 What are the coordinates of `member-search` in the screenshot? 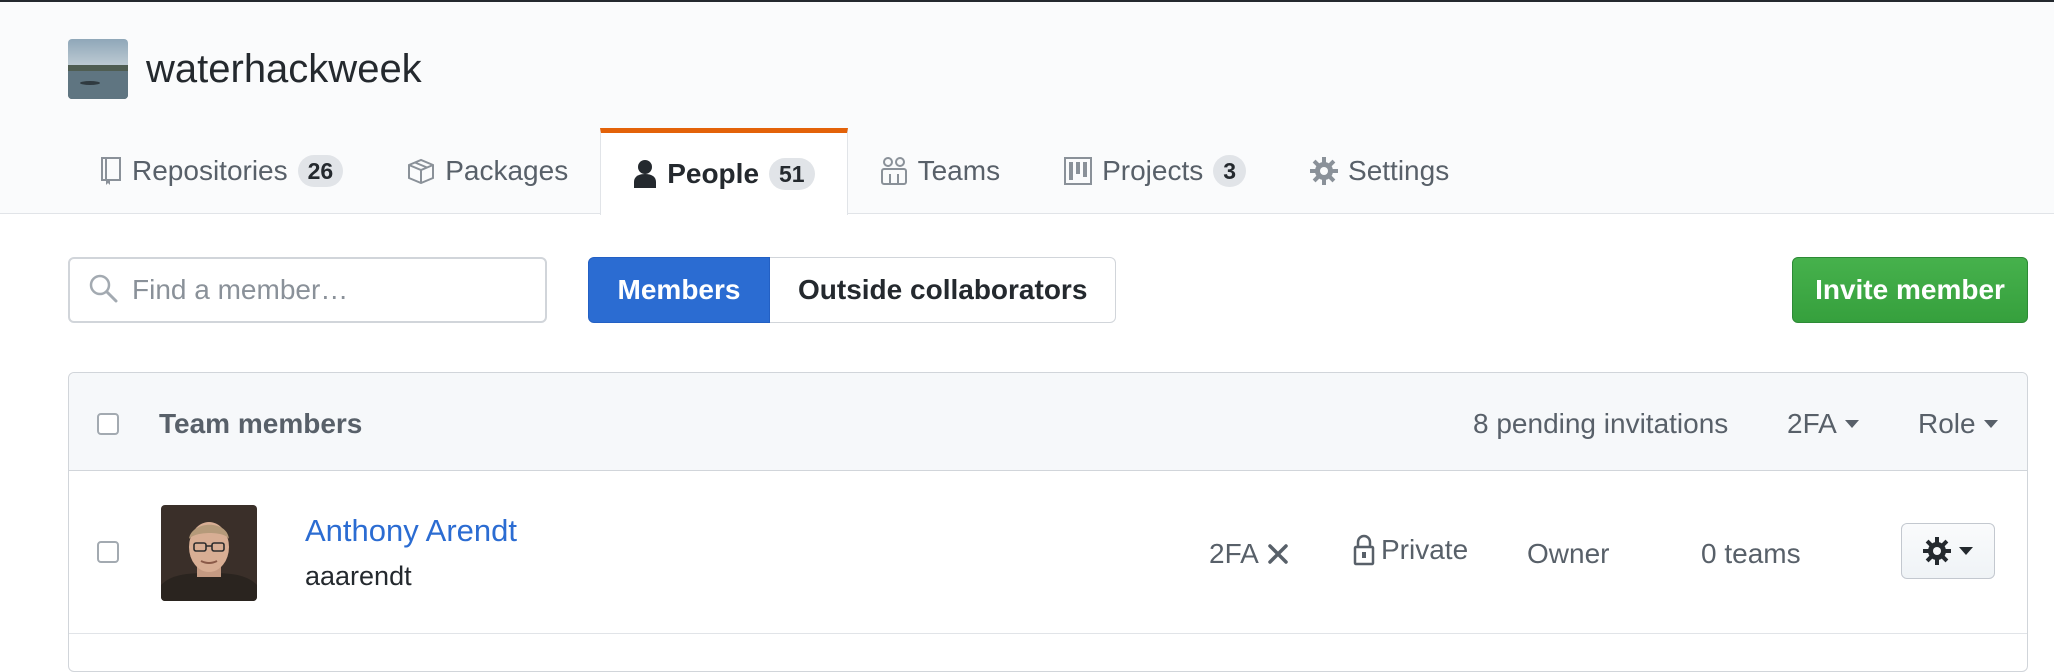 It's located at (307, 290).